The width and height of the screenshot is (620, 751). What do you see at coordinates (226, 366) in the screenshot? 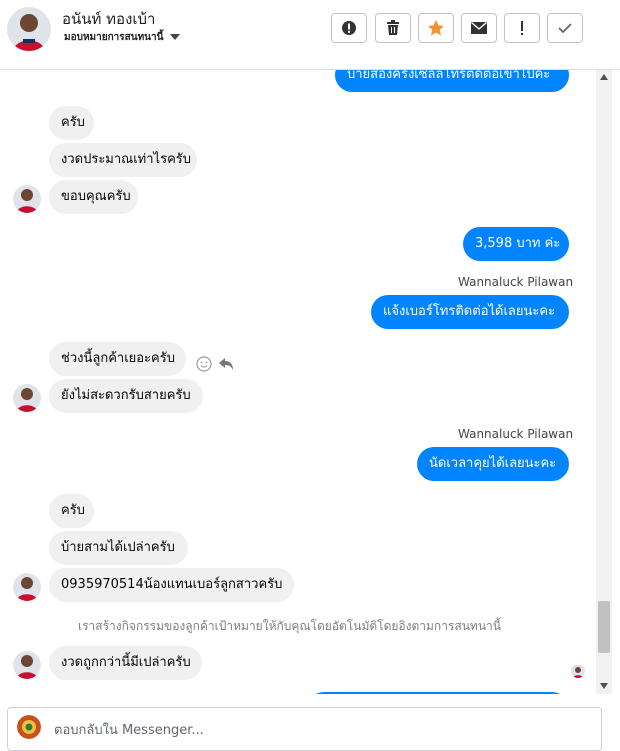
I see `reply-arrow-icon` at bounding box center [226, 366].